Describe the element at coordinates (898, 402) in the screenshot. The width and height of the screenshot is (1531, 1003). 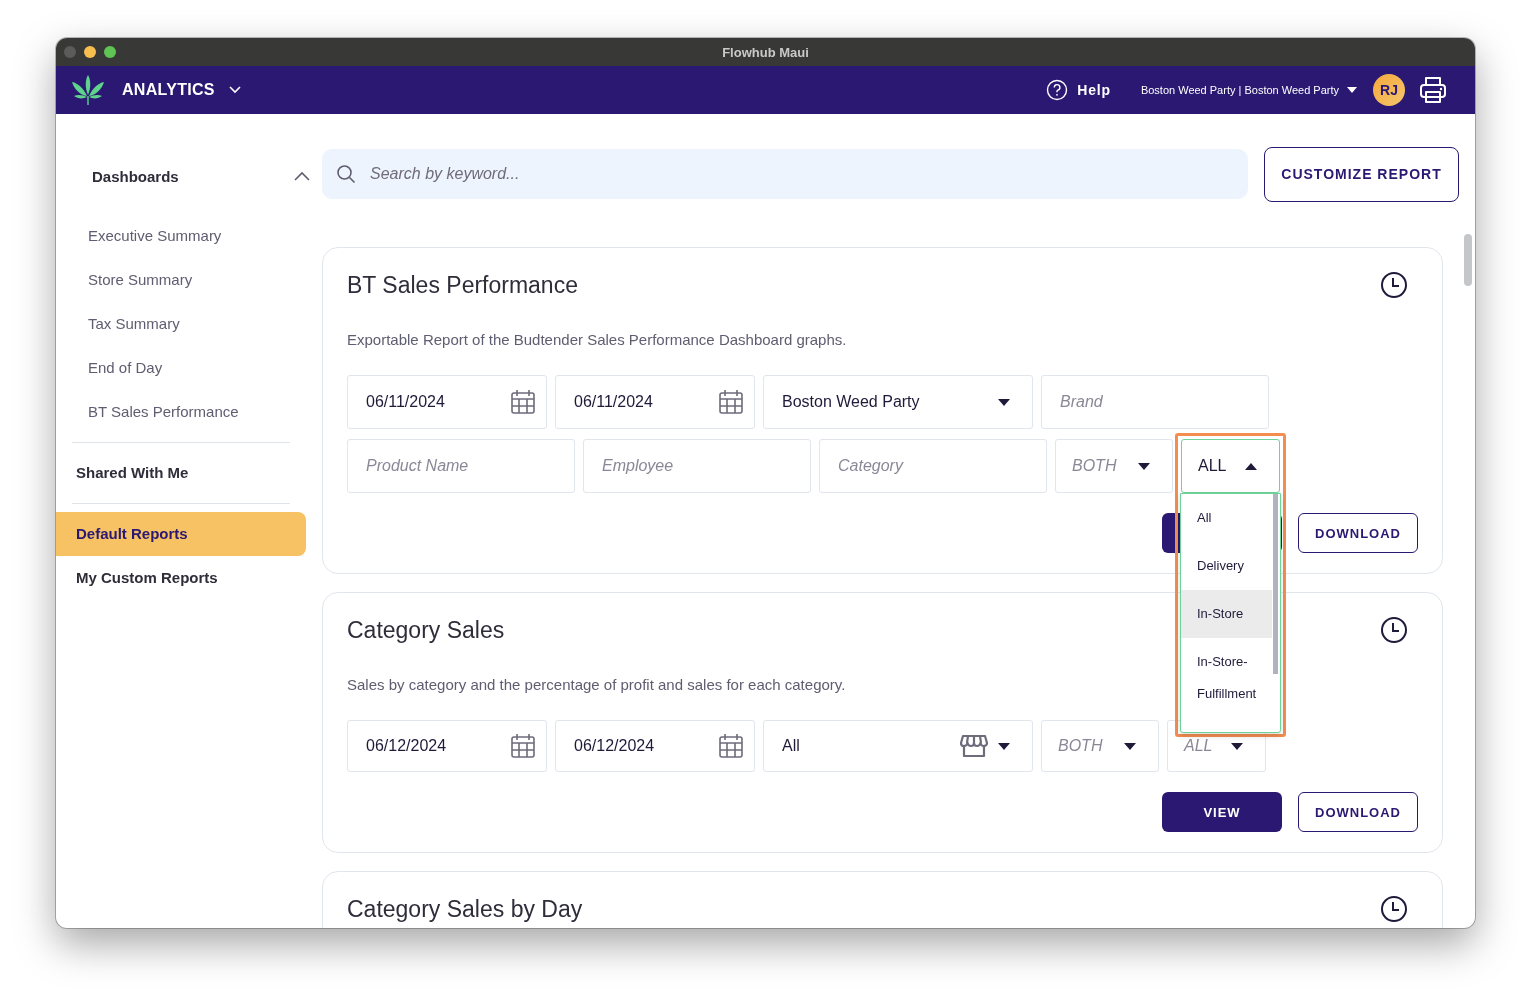
I see `dropdown: Boston Weed Party` at that location.